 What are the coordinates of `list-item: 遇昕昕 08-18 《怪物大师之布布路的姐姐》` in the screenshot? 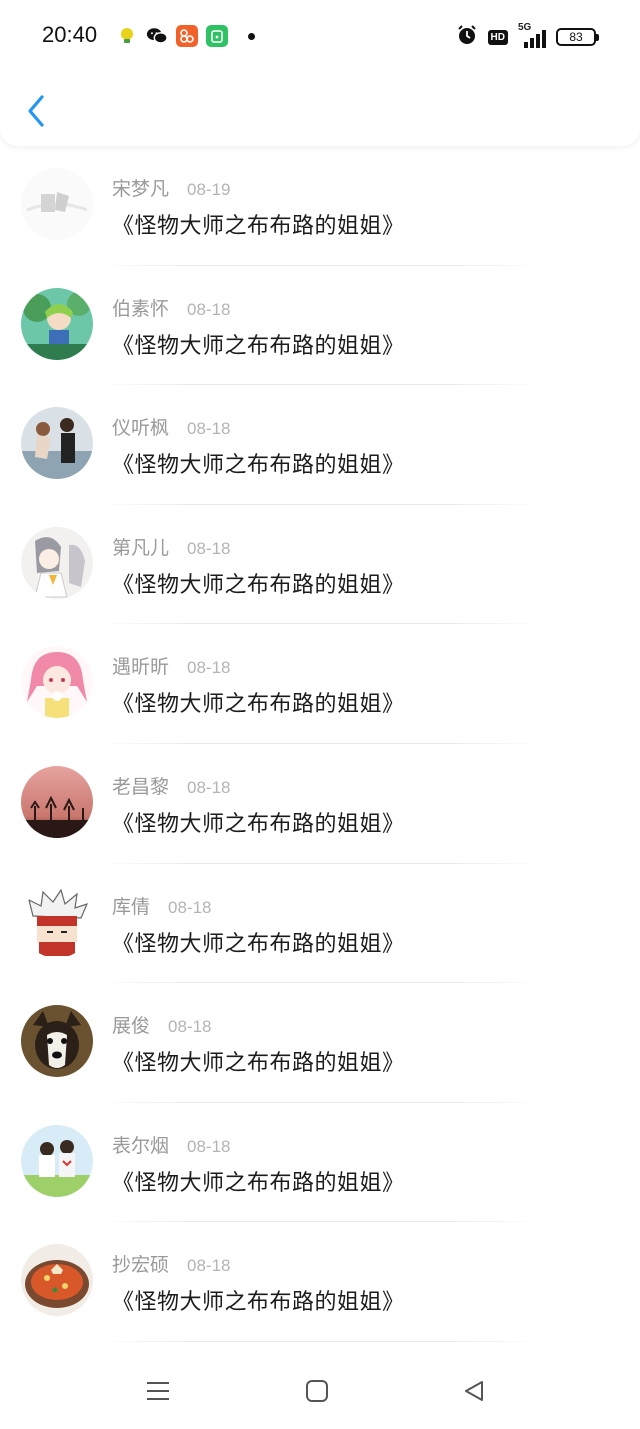 It's located at (320, 684).